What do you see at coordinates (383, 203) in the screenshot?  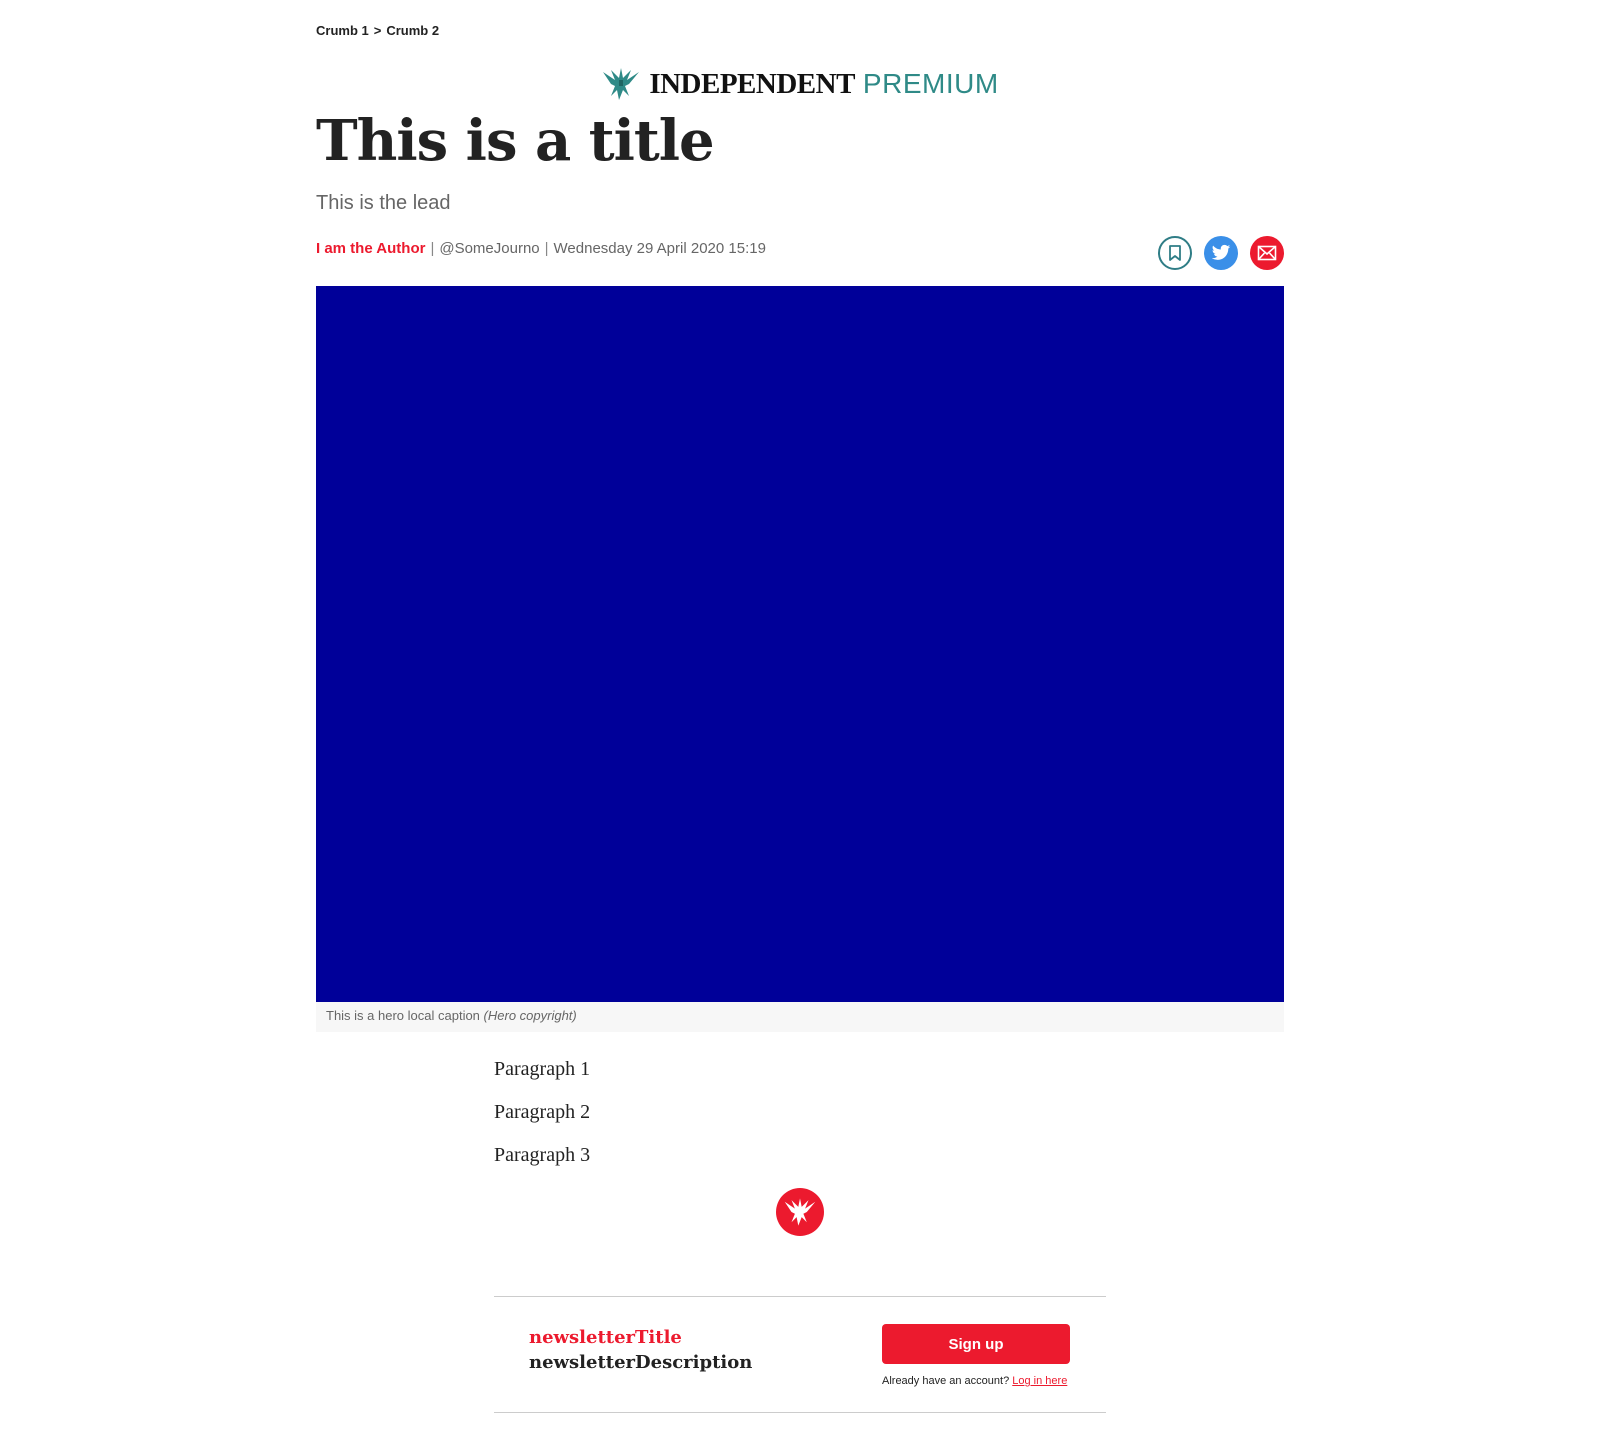 I see `article-lead: This is the lead` at bounding box center [383, 203].